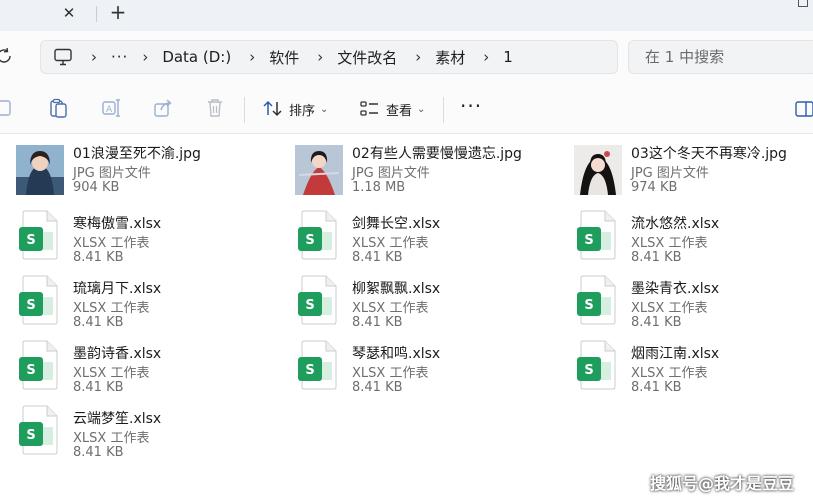  What do you see at coordinates (471, 106) in the screenshot?
I see `more-options-button: ···` at bounding box center [471, 106].